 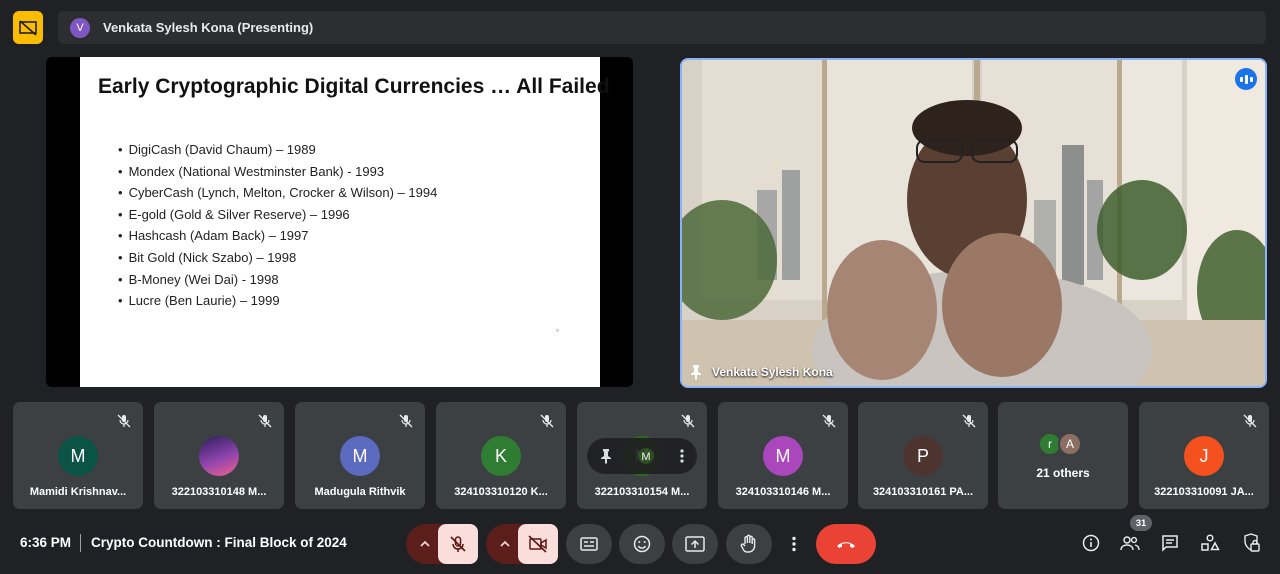 I want to click on slide-pointer-mark: ▫, so click(x=557, y=330).